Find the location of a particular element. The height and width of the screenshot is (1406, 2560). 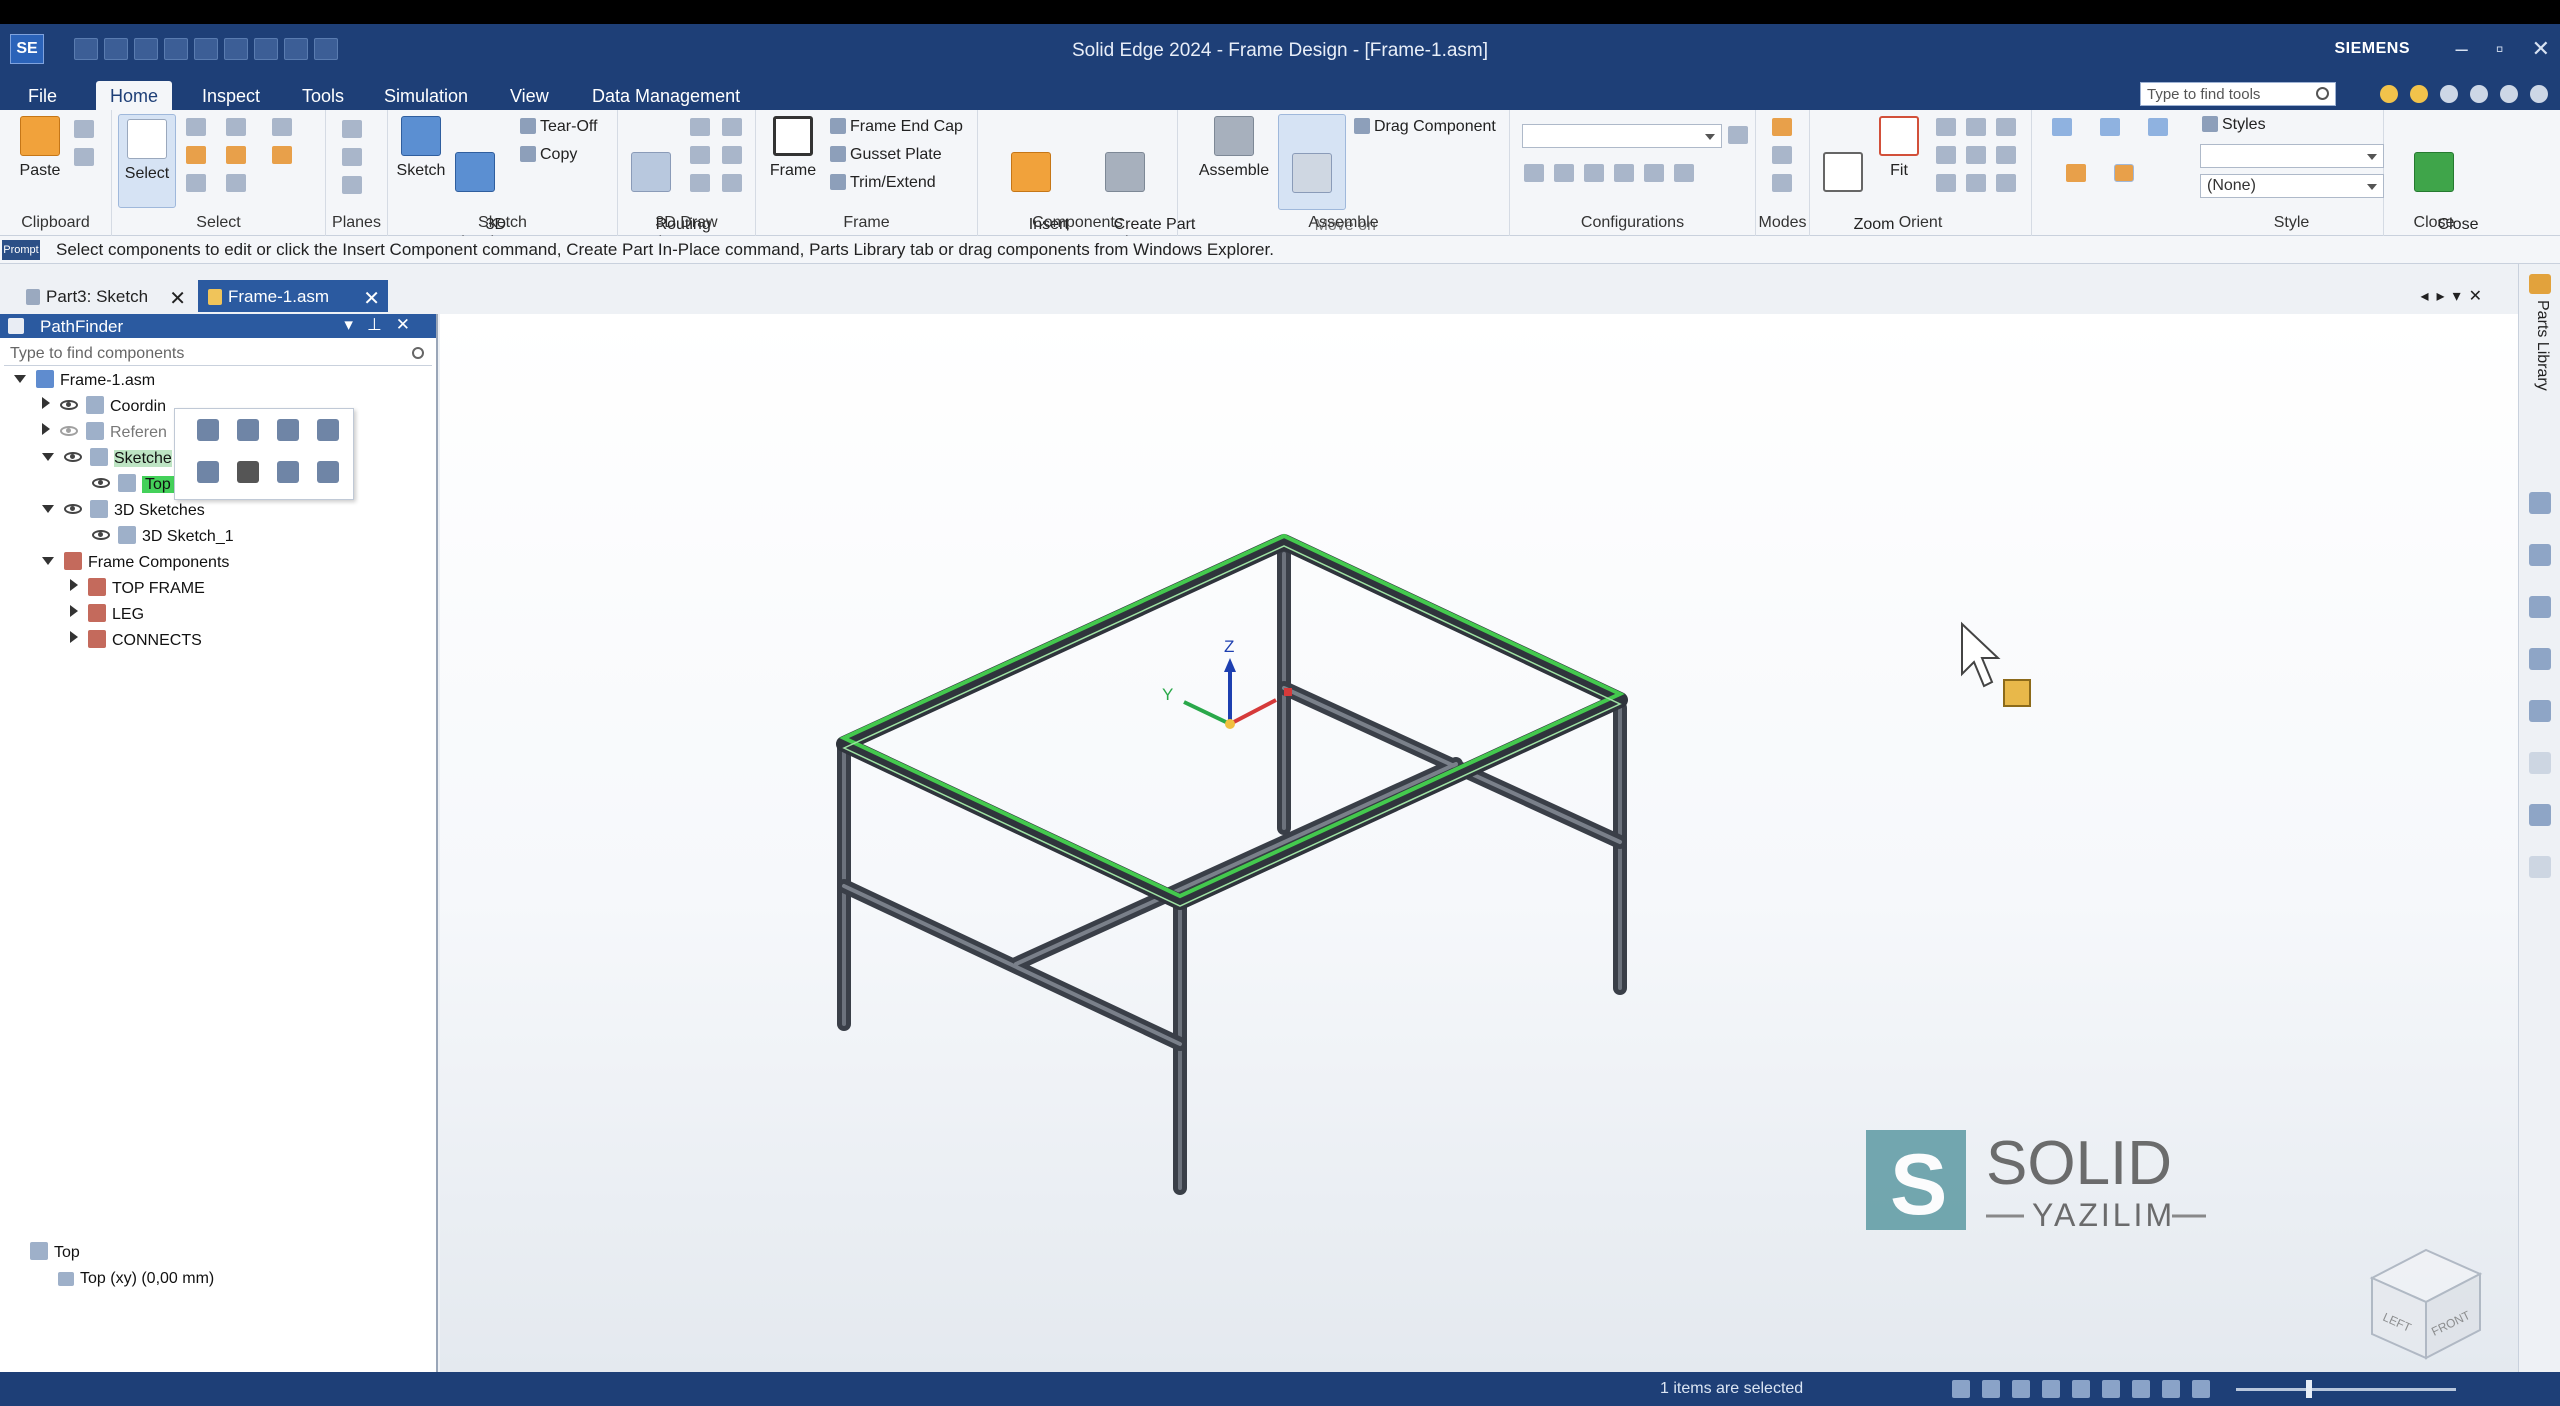

more-options-icon is located at coordinates (328, 430).